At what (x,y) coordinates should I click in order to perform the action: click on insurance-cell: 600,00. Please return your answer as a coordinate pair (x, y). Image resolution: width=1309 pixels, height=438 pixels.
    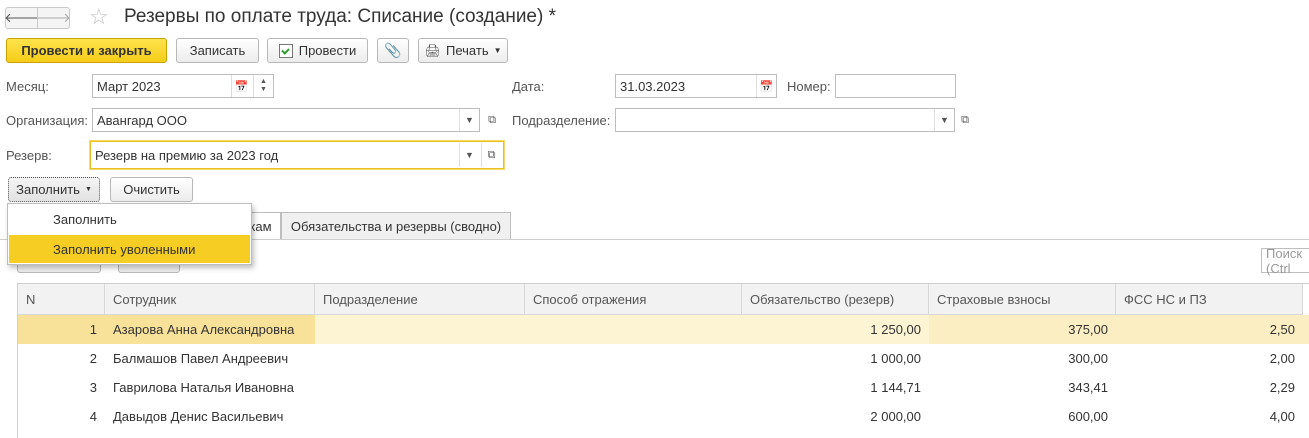
    Looking at the image, I should click on (1022, 416).